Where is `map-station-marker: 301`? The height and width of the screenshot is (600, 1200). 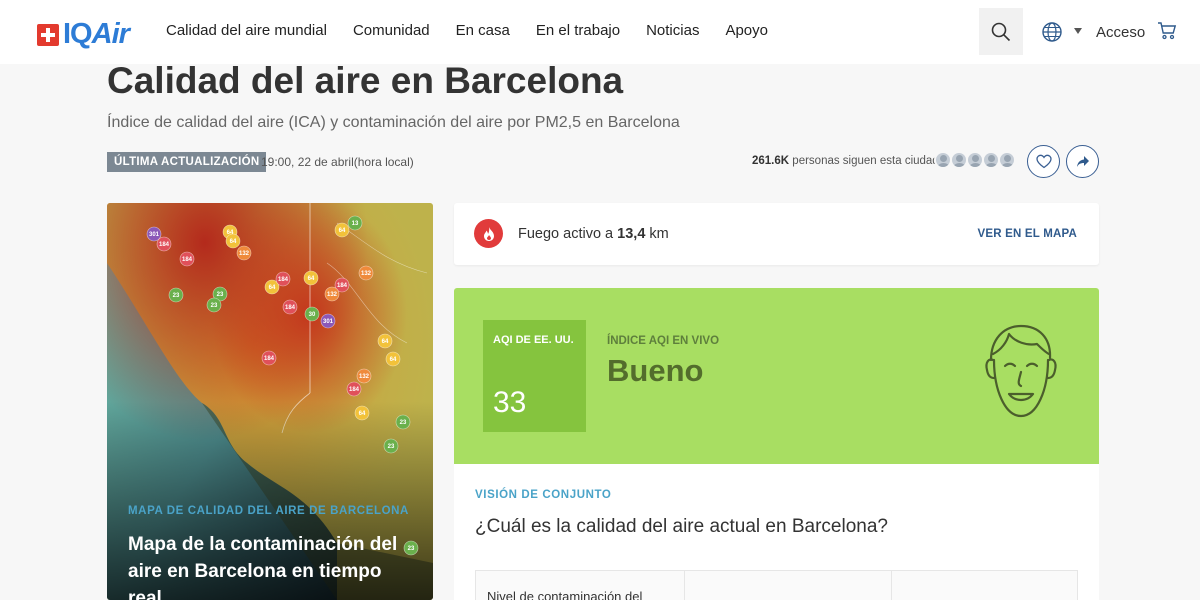 map-station-marker: 301 is located at coordinates (328, 321).